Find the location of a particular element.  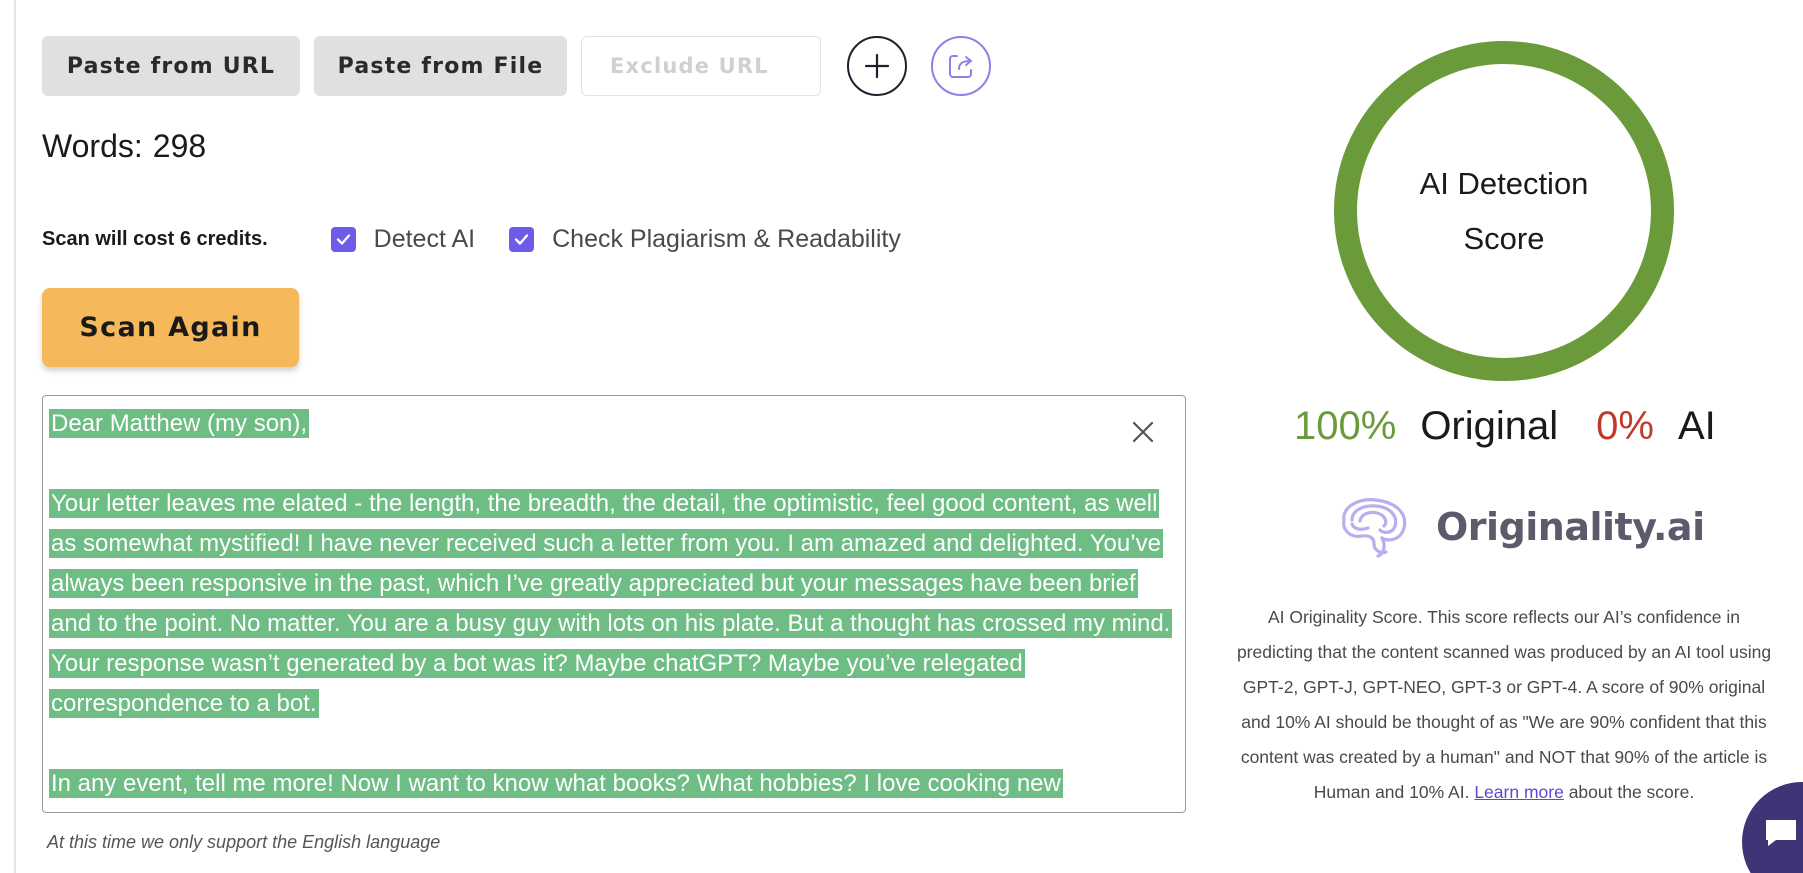

left-divider is located at coordinates (15, 436).